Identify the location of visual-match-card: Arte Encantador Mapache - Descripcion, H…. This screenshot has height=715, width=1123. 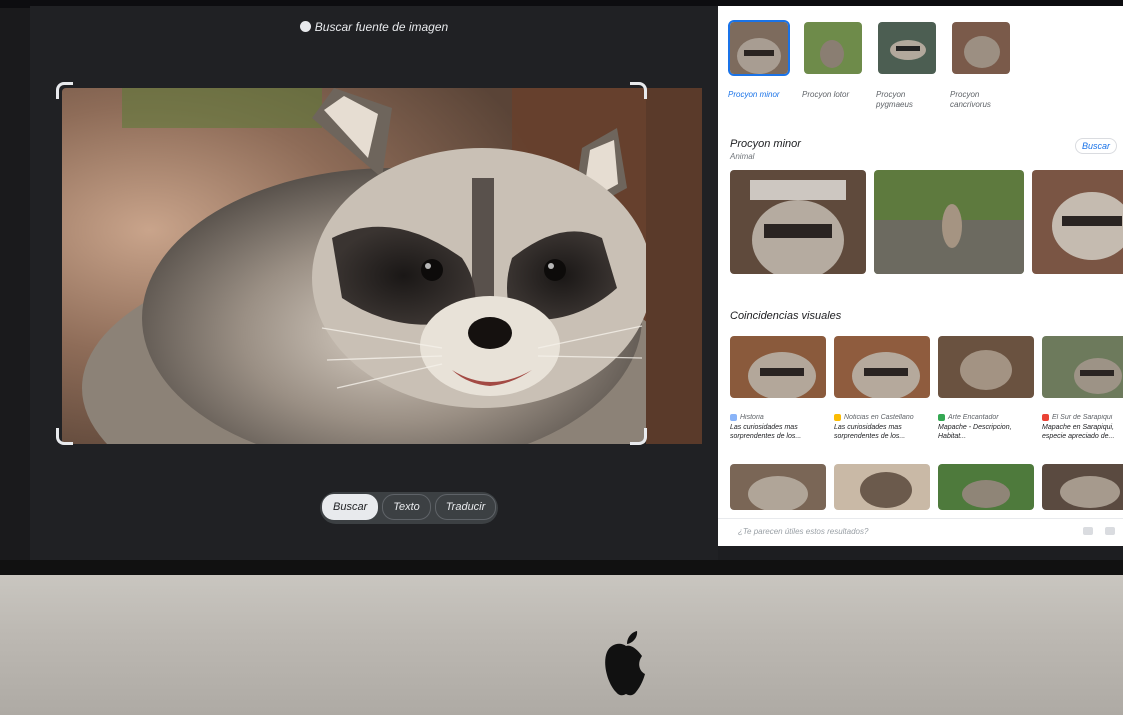
(986, 388).